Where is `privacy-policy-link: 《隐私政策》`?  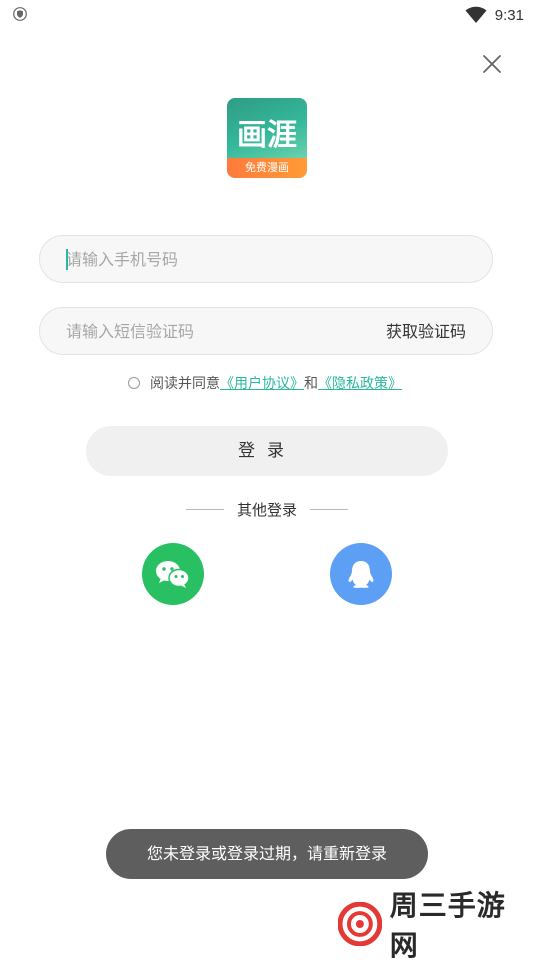
privacy-policy-link: 《隐私政策》 is located at coordinates (360, 383).